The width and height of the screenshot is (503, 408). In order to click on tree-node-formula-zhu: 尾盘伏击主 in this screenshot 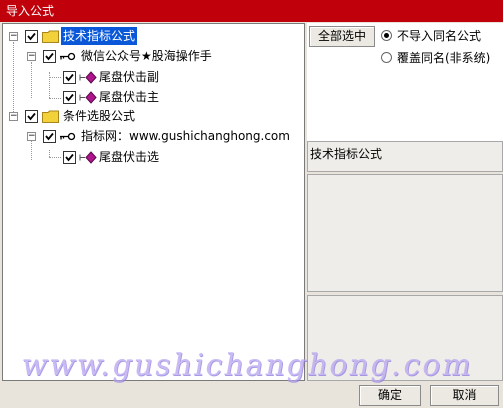, I will do `click(153, 97)`.